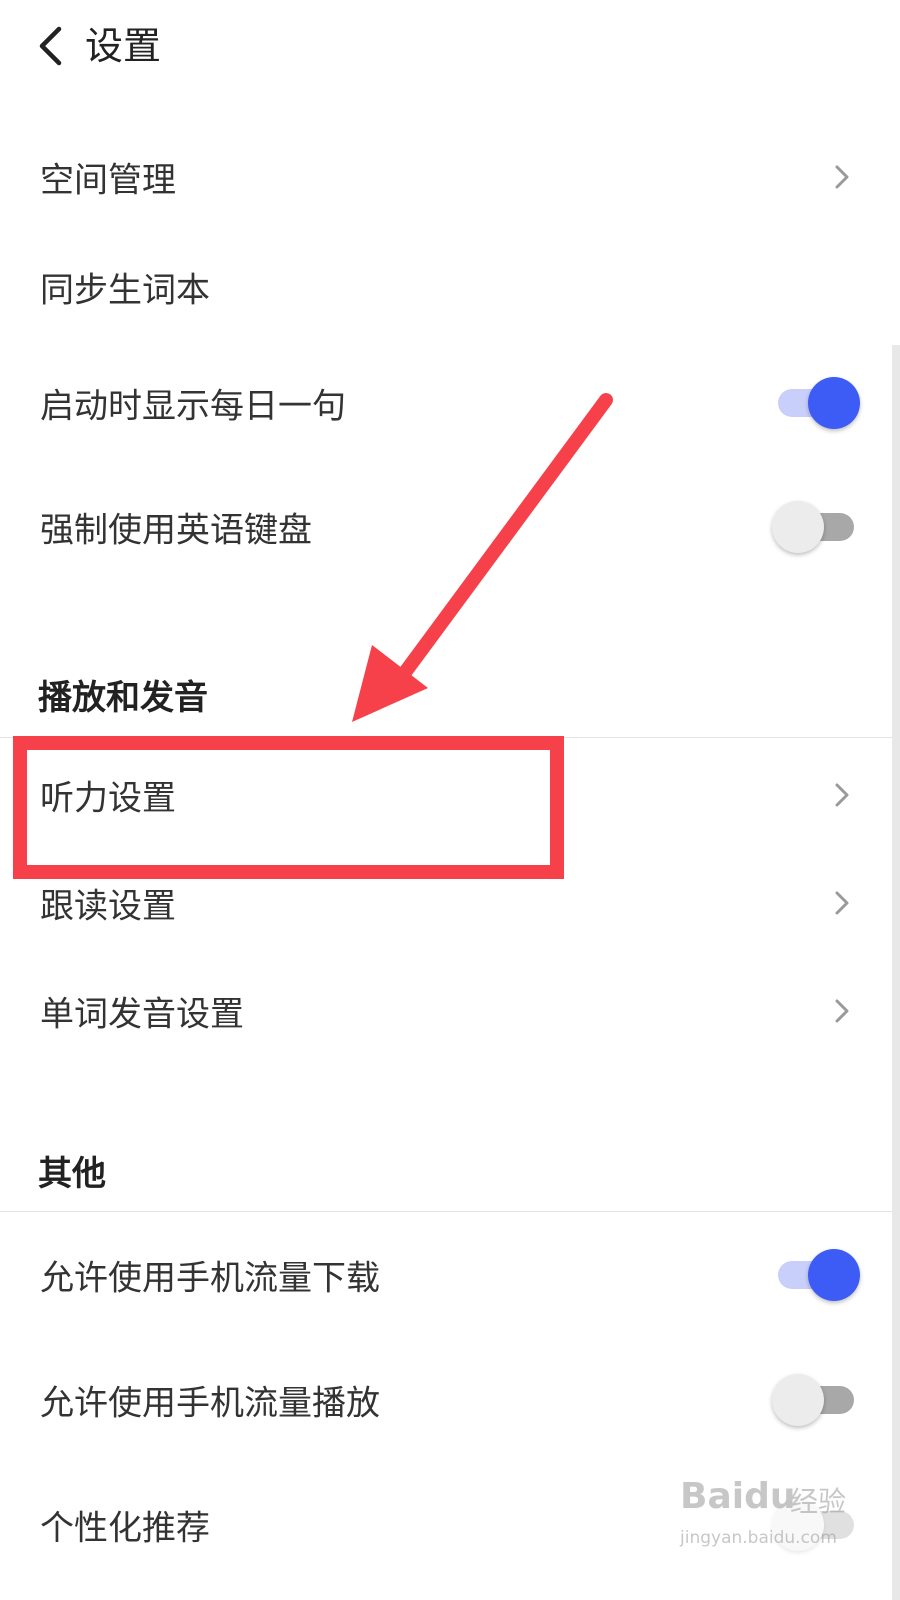 This screenshot has height=1600, width=900. What do you see at coordinates (125, 290) in the screenshot?
I see `row-label: 同步生词本` at bounding box center [125, 290].